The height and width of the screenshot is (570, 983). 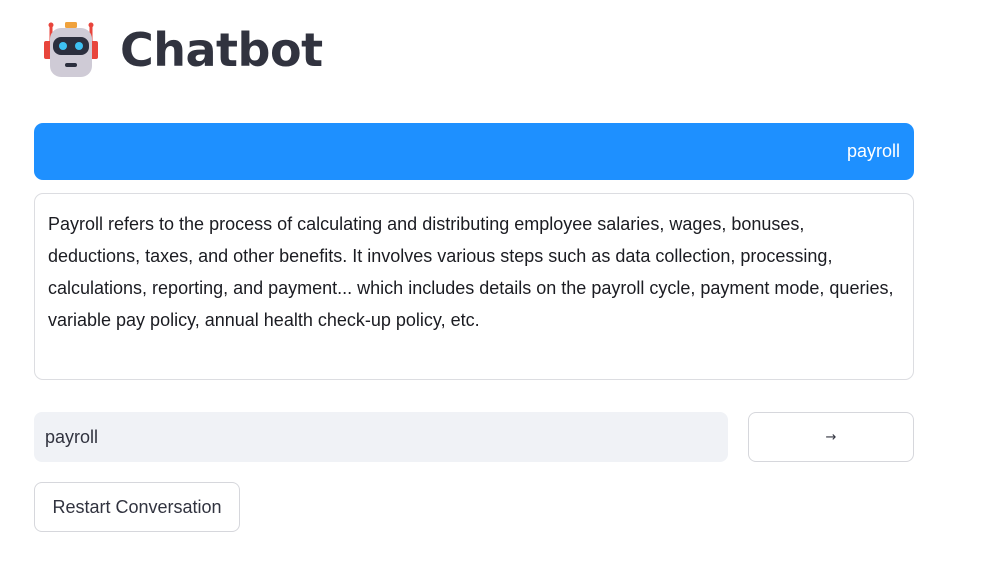 What do you see at coordinates (474, 151) in the screenshot?
I see `user-message: payroll` at bounding box center [474, 151].